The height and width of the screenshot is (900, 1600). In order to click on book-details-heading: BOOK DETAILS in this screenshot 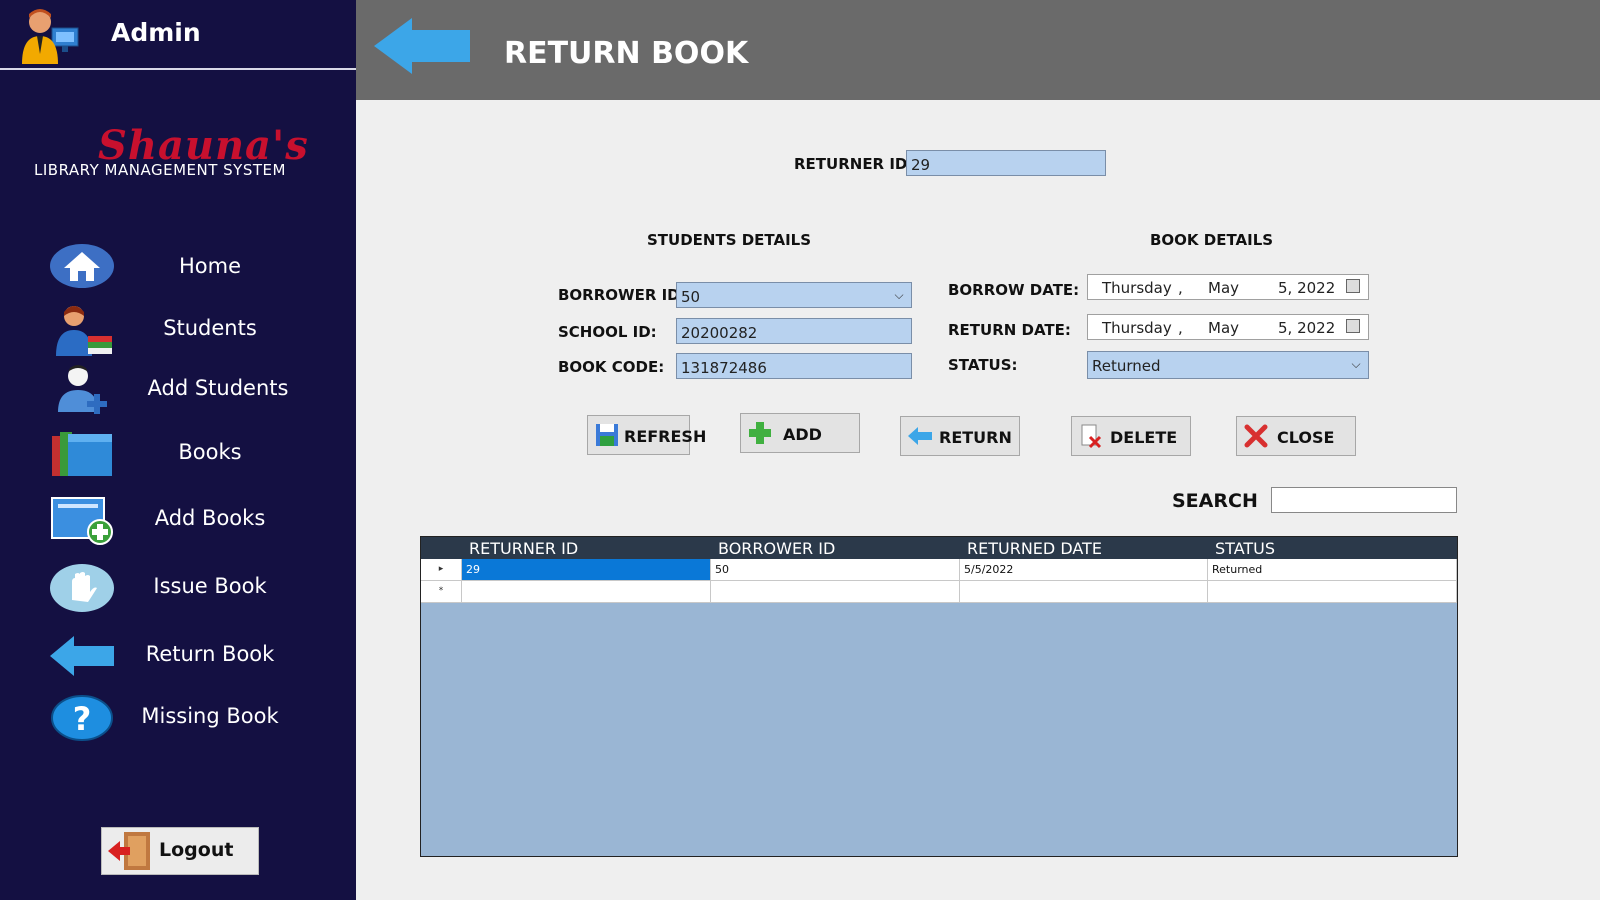, I will do `click(1212, 240)`.